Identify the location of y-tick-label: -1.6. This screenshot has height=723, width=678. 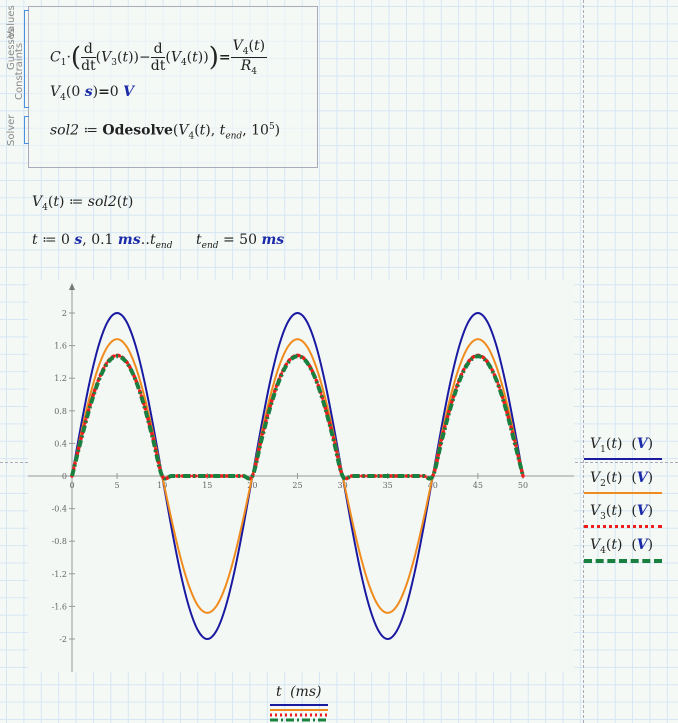
(59, 606).